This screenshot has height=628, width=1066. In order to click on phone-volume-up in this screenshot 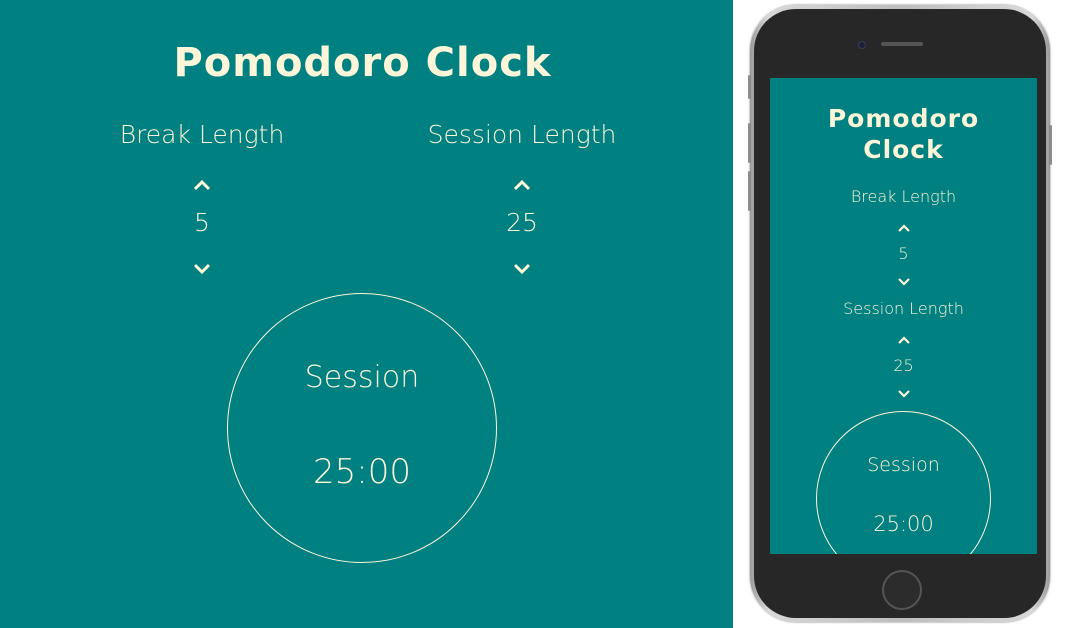, I will do `click(749, 143)`.